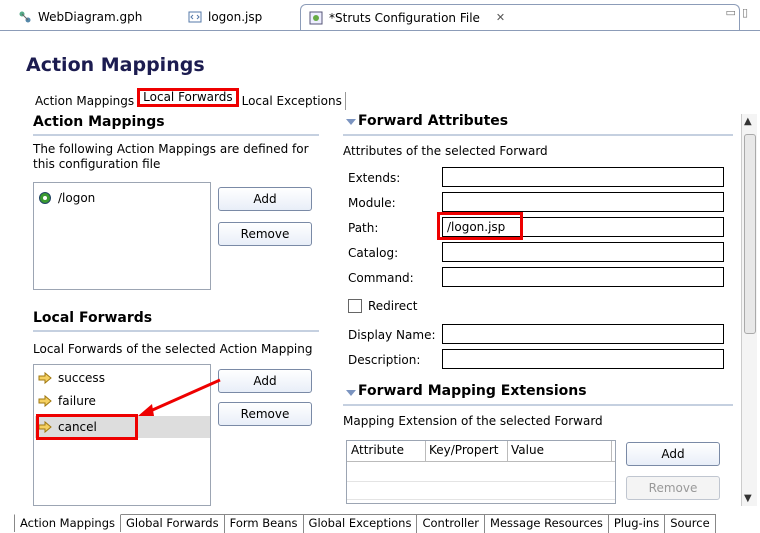 Image resolution: width=760 pixels, height=533 pixels. I want to click on remove-action-mapping-button: Remove, so click(265, 234).